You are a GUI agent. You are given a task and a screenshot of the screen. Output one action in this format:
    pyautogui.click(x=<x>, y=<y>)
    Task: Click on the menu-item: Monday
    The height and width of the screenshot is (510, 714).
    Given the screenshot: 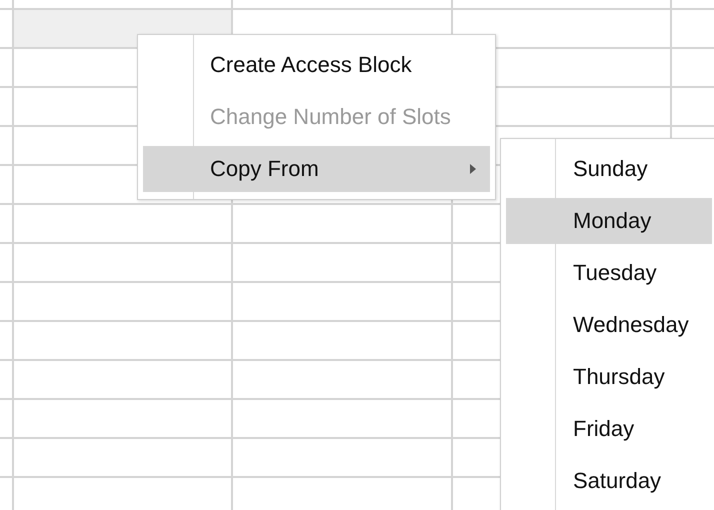 What is the action you would take?
    pyautogui.click(x=609, y=221)
    